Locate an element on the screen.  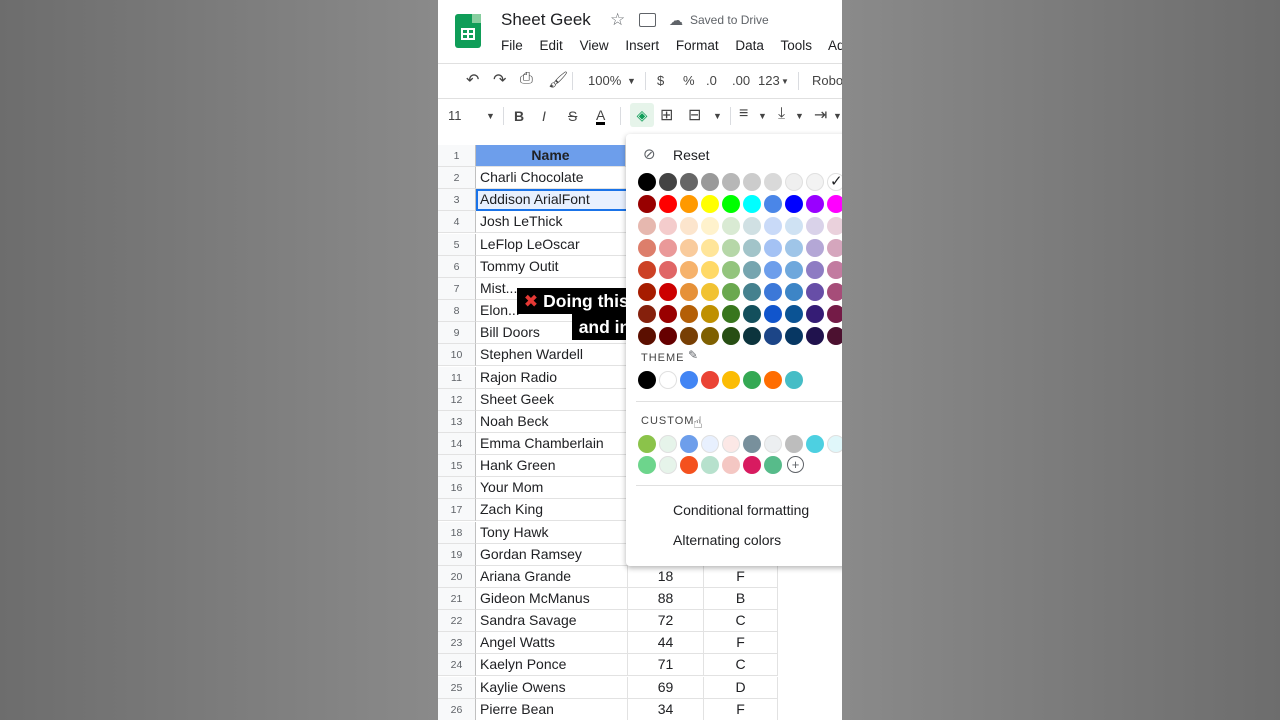
row-header: 5 is located at coordinates (457, 244).